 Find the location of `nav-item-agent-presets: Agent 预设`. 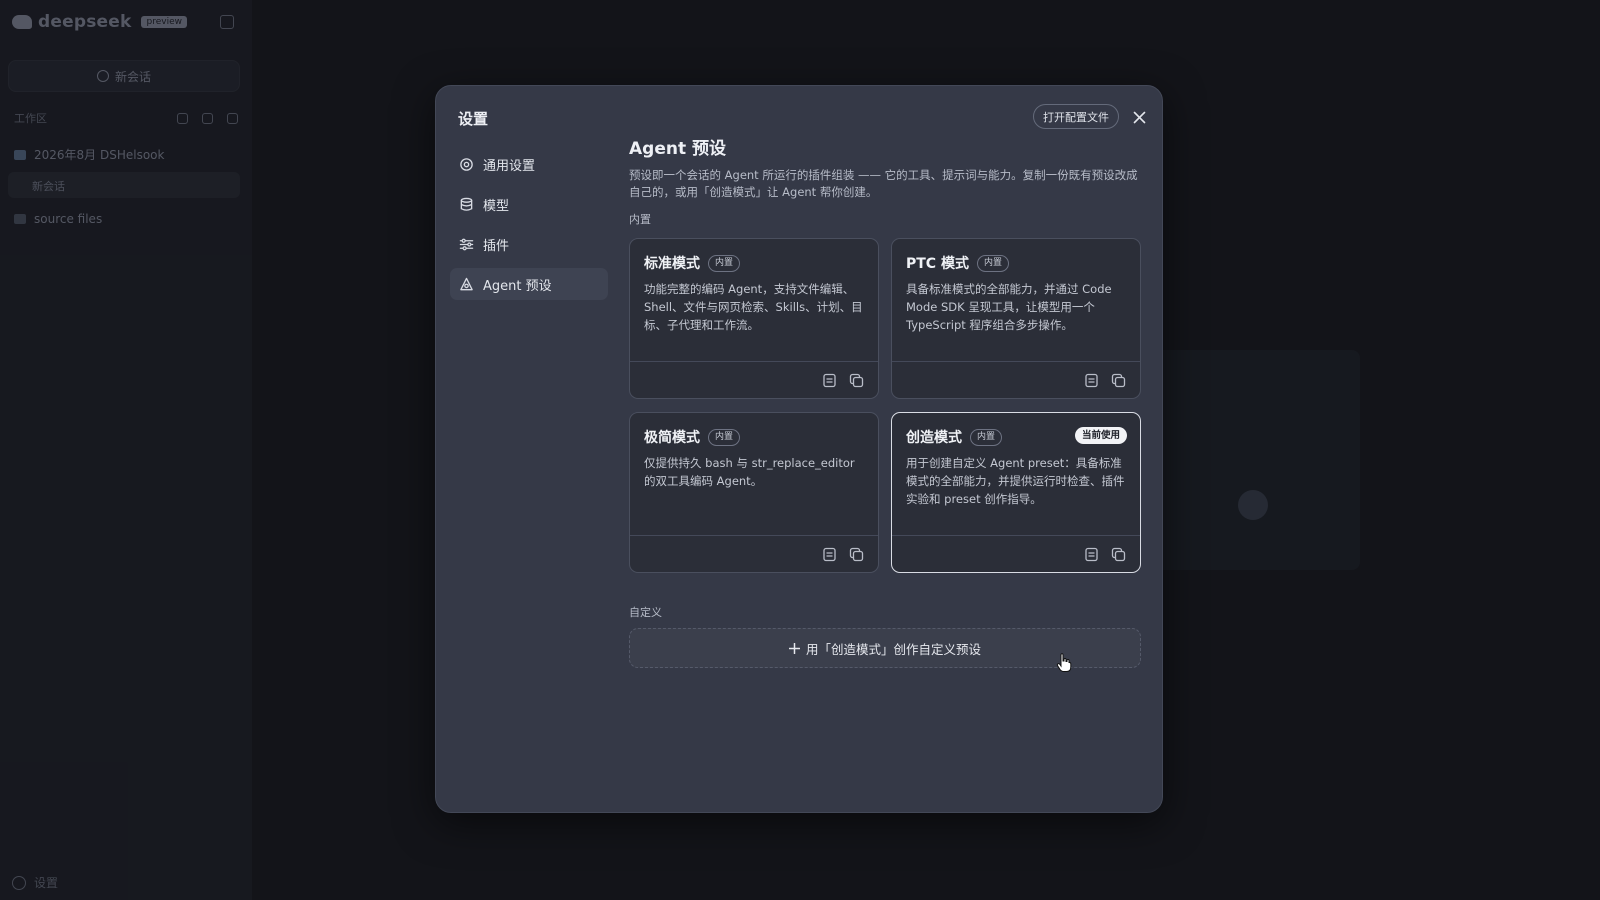

nav-item-agent-presets: Agent 预设 is located at coordinates (529, 284).